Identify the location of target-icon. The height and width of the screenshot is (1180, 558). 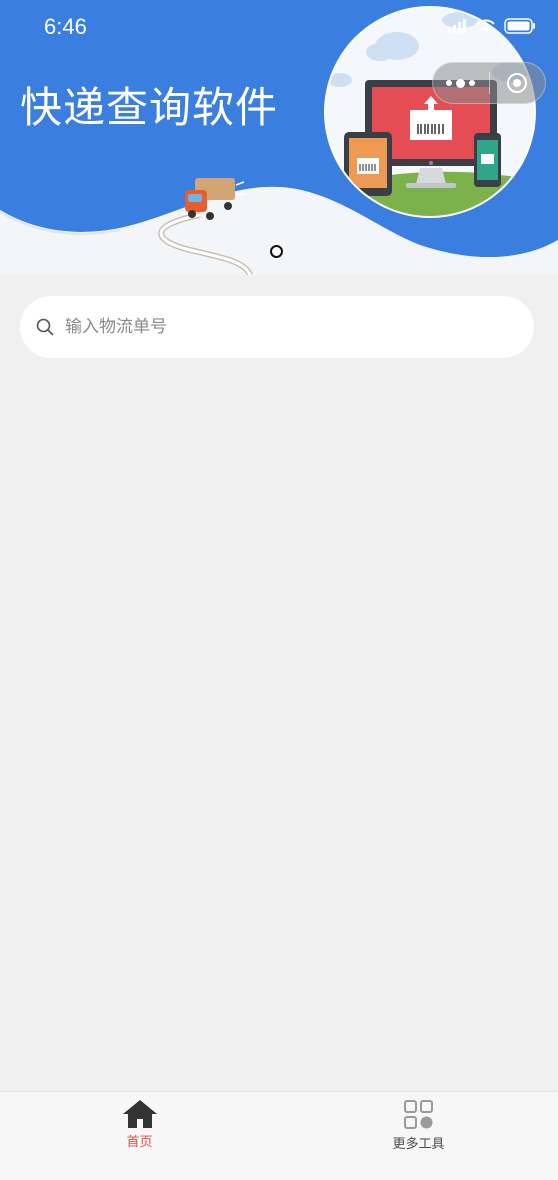
(517, 83).